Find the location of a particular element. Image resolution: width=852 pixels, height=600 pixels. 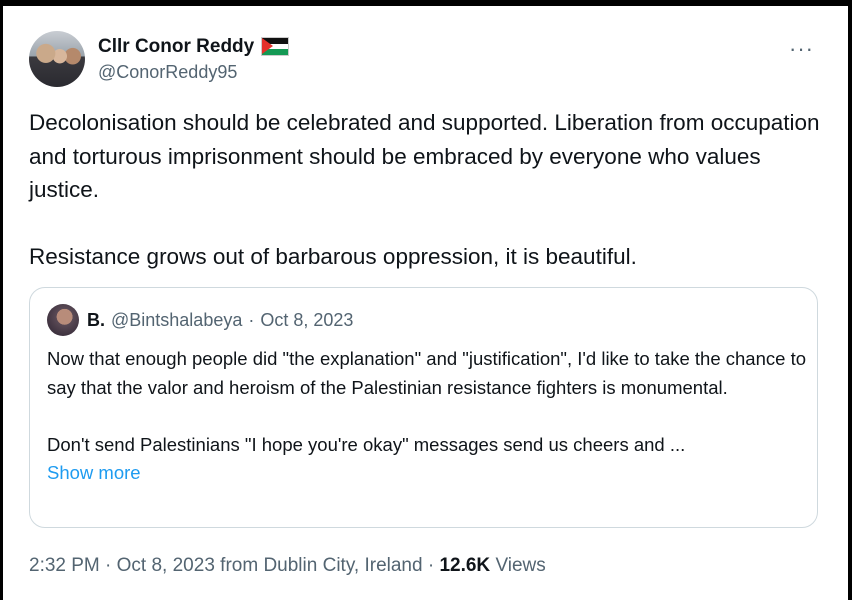

tweet-header: Cllr Conor Reddy @ConorReddy95 is located at coordinates (159, 59).